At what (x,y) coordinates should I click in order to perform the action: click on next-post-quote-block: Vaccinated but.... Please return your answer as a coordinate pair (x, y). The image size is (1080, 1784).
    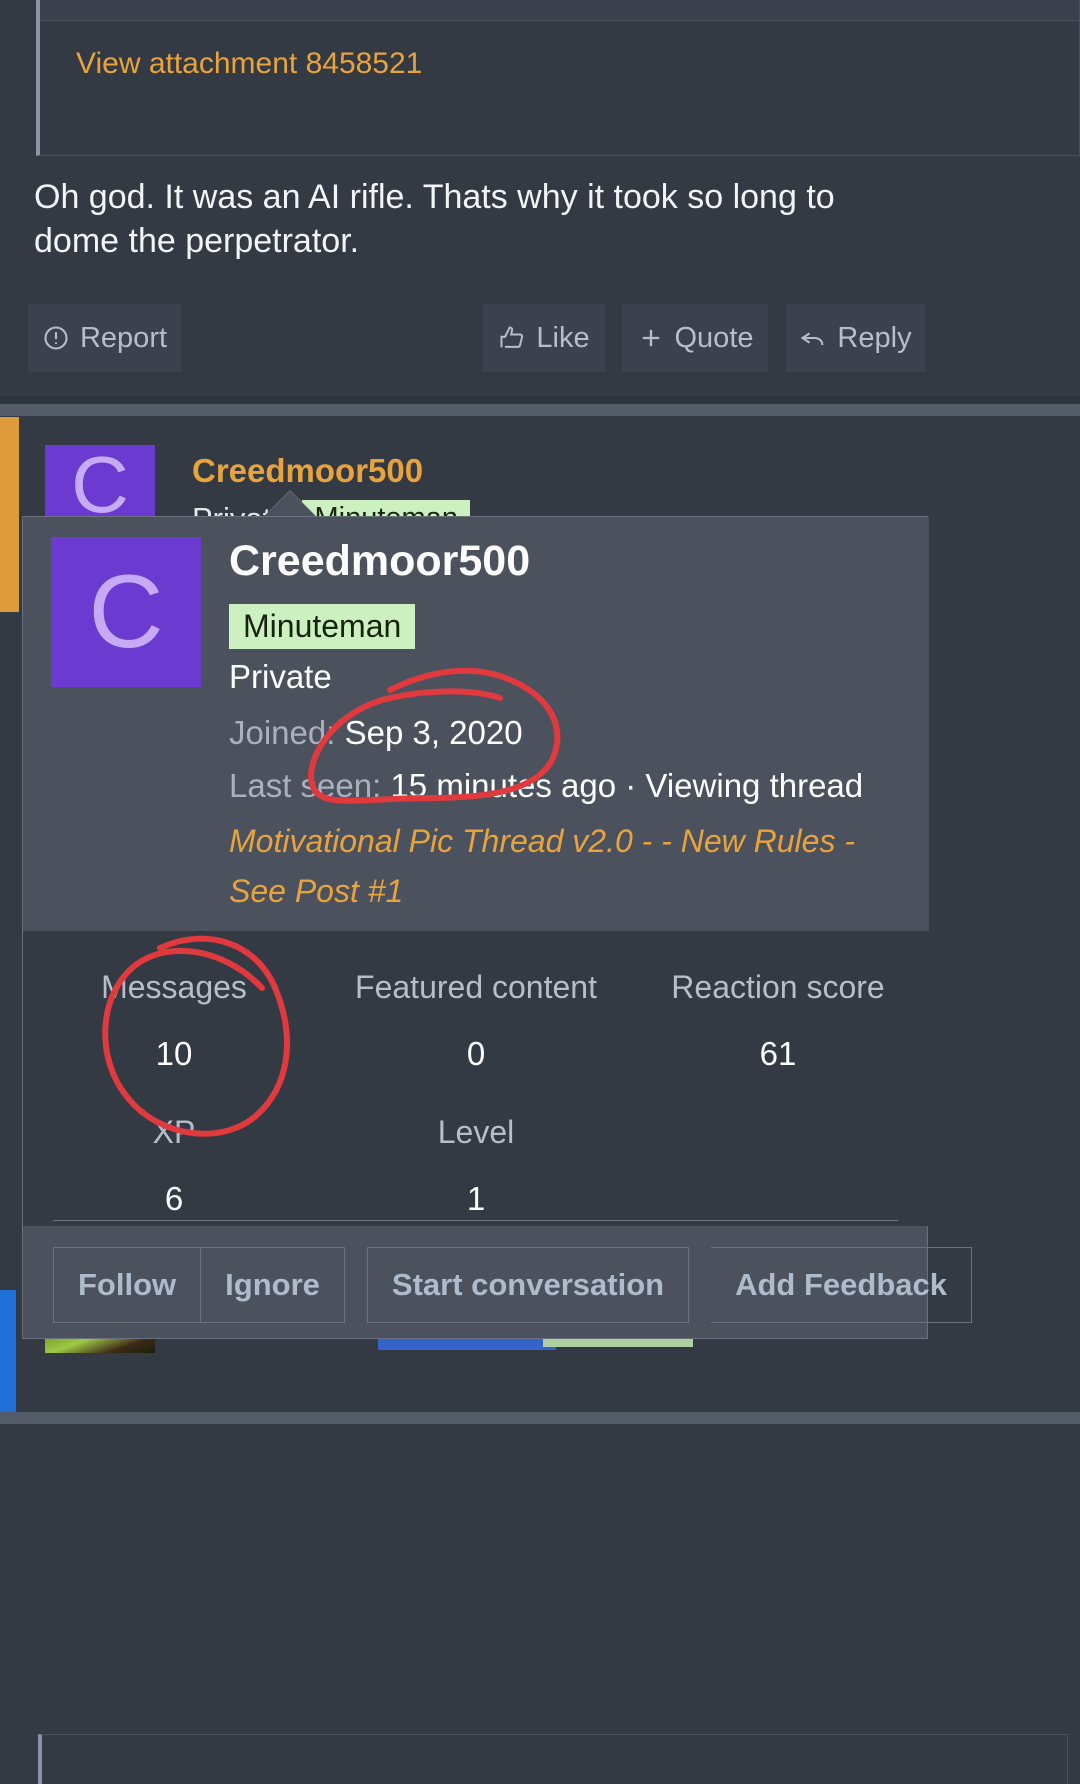
    Looking at the image, I should click on (553, 1759).